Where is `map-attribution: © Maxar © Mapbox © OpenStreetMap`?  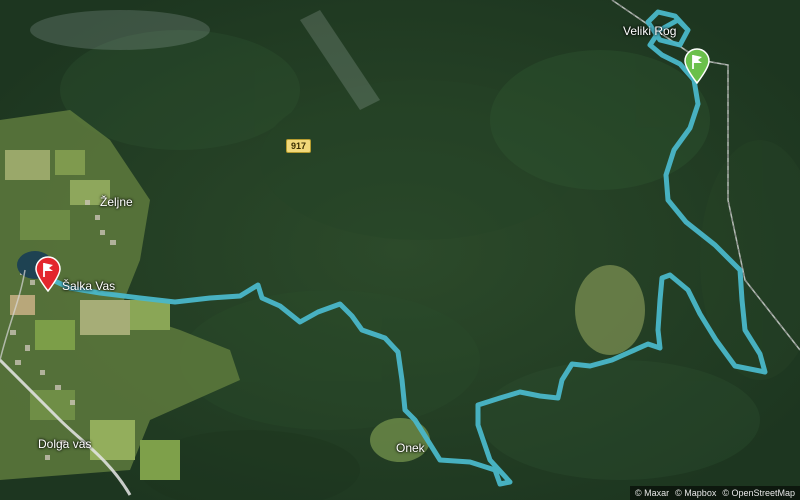 map-attribution: © Maxar © Mapbox © OpenStreetMap is located at coordinates (715, 493).